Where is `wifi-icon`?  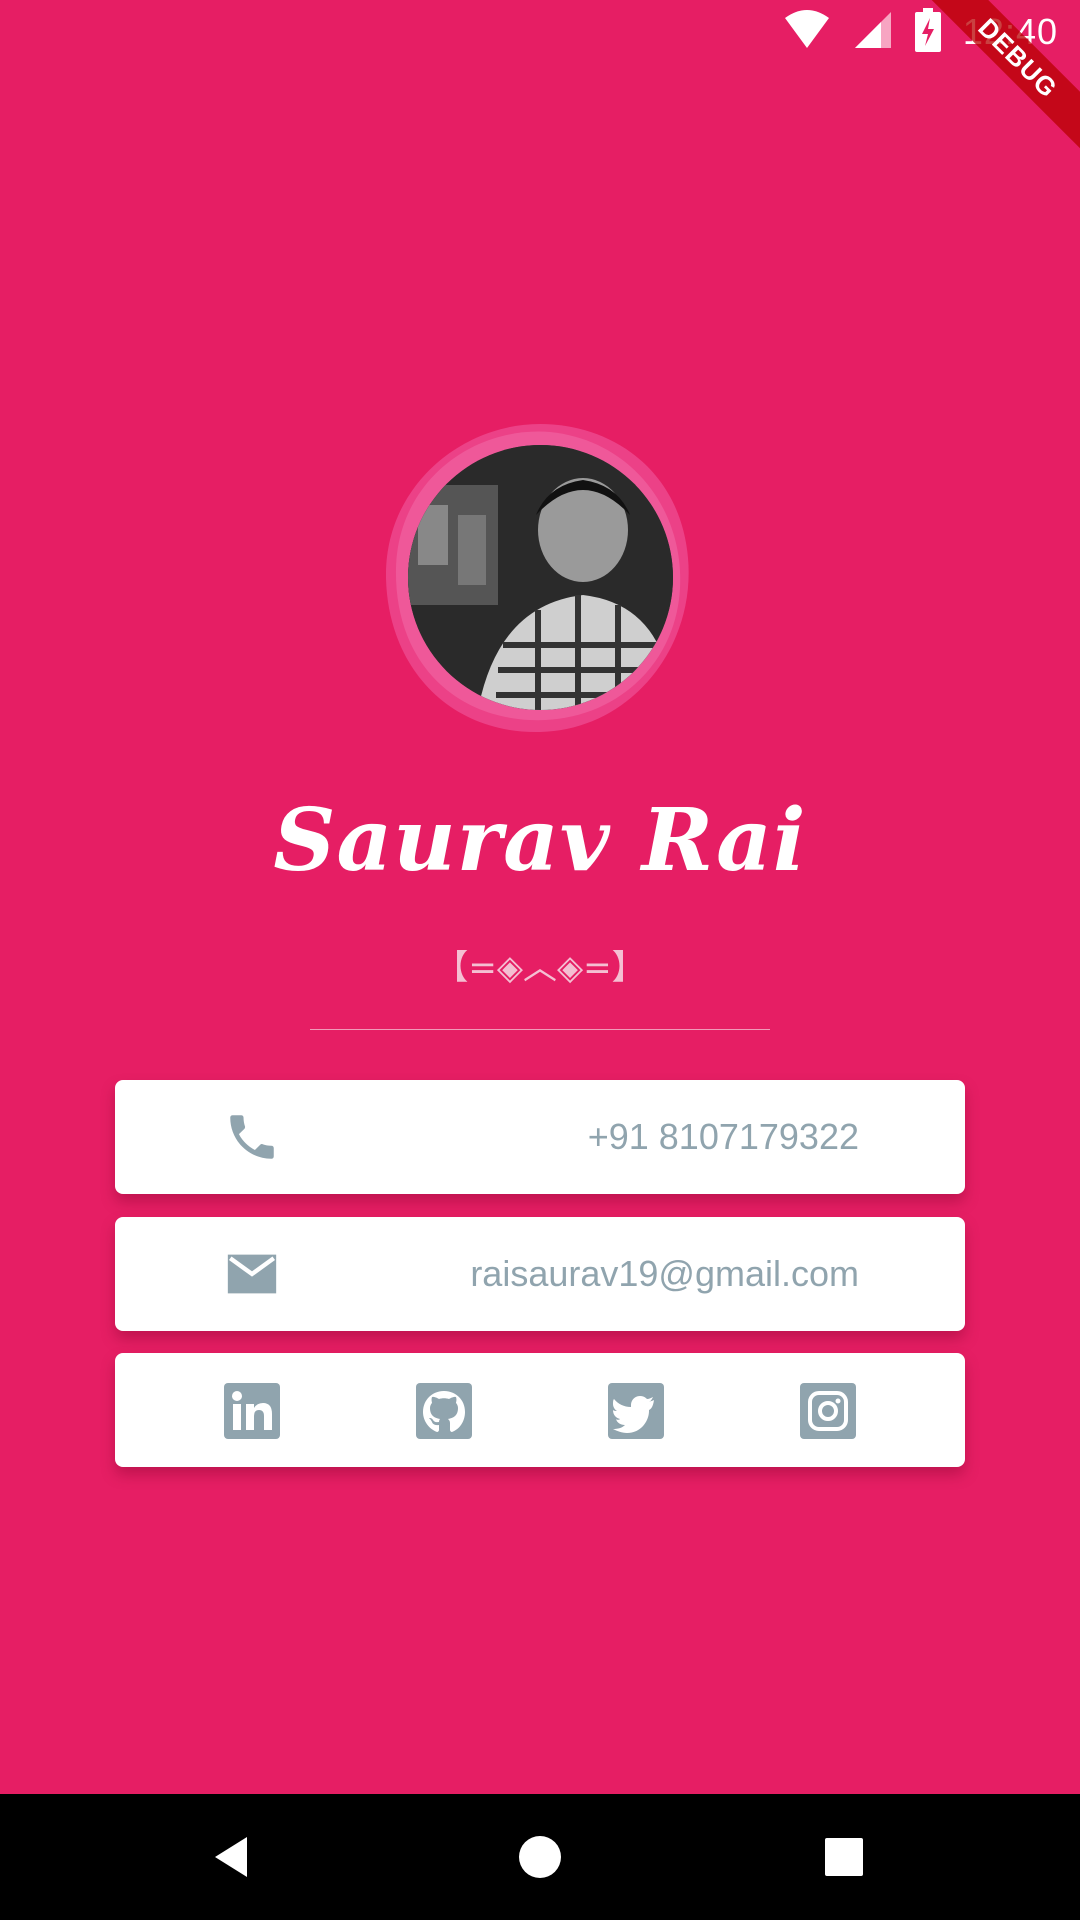
wifi-icon is located at coordinates (807, 32).